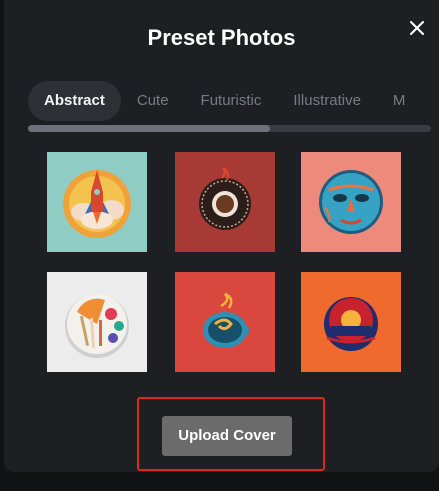  I want to click on preset-photo-sunset, so click(351, 322).